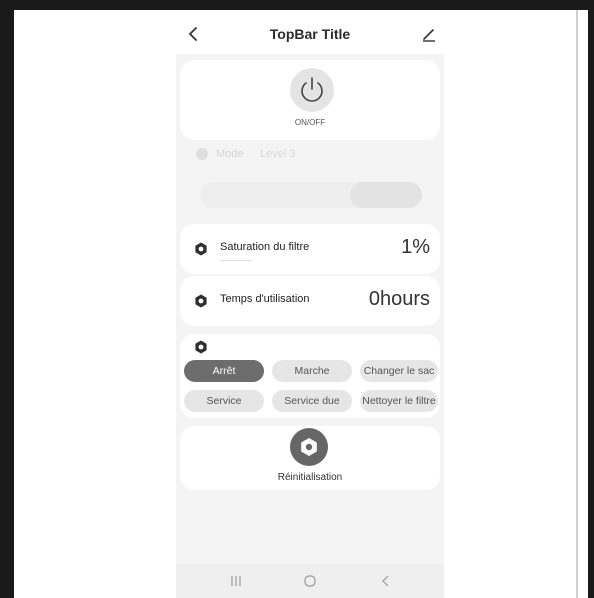 Image resolution: width=594 pixels, height=598 pixels. Describe the element at coordinates (310, 122) in the screenshot. I see `power-label: ON/OFF` at that location.